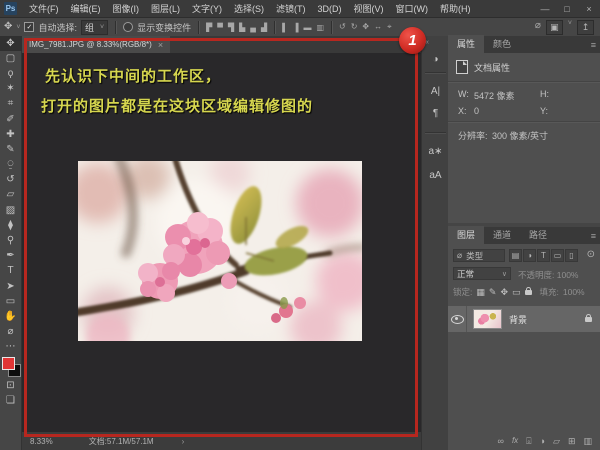 The height and width of the screenshot is (450, 600). I want to click on show-transform-checkbox, so click(128, 27).